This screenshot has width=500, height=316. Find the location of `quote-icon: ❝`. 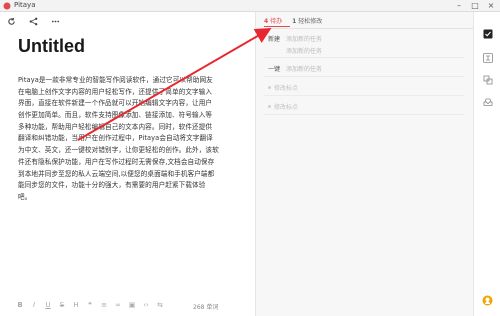

quote-icon: ❝ is located at coordinates (90, 305).